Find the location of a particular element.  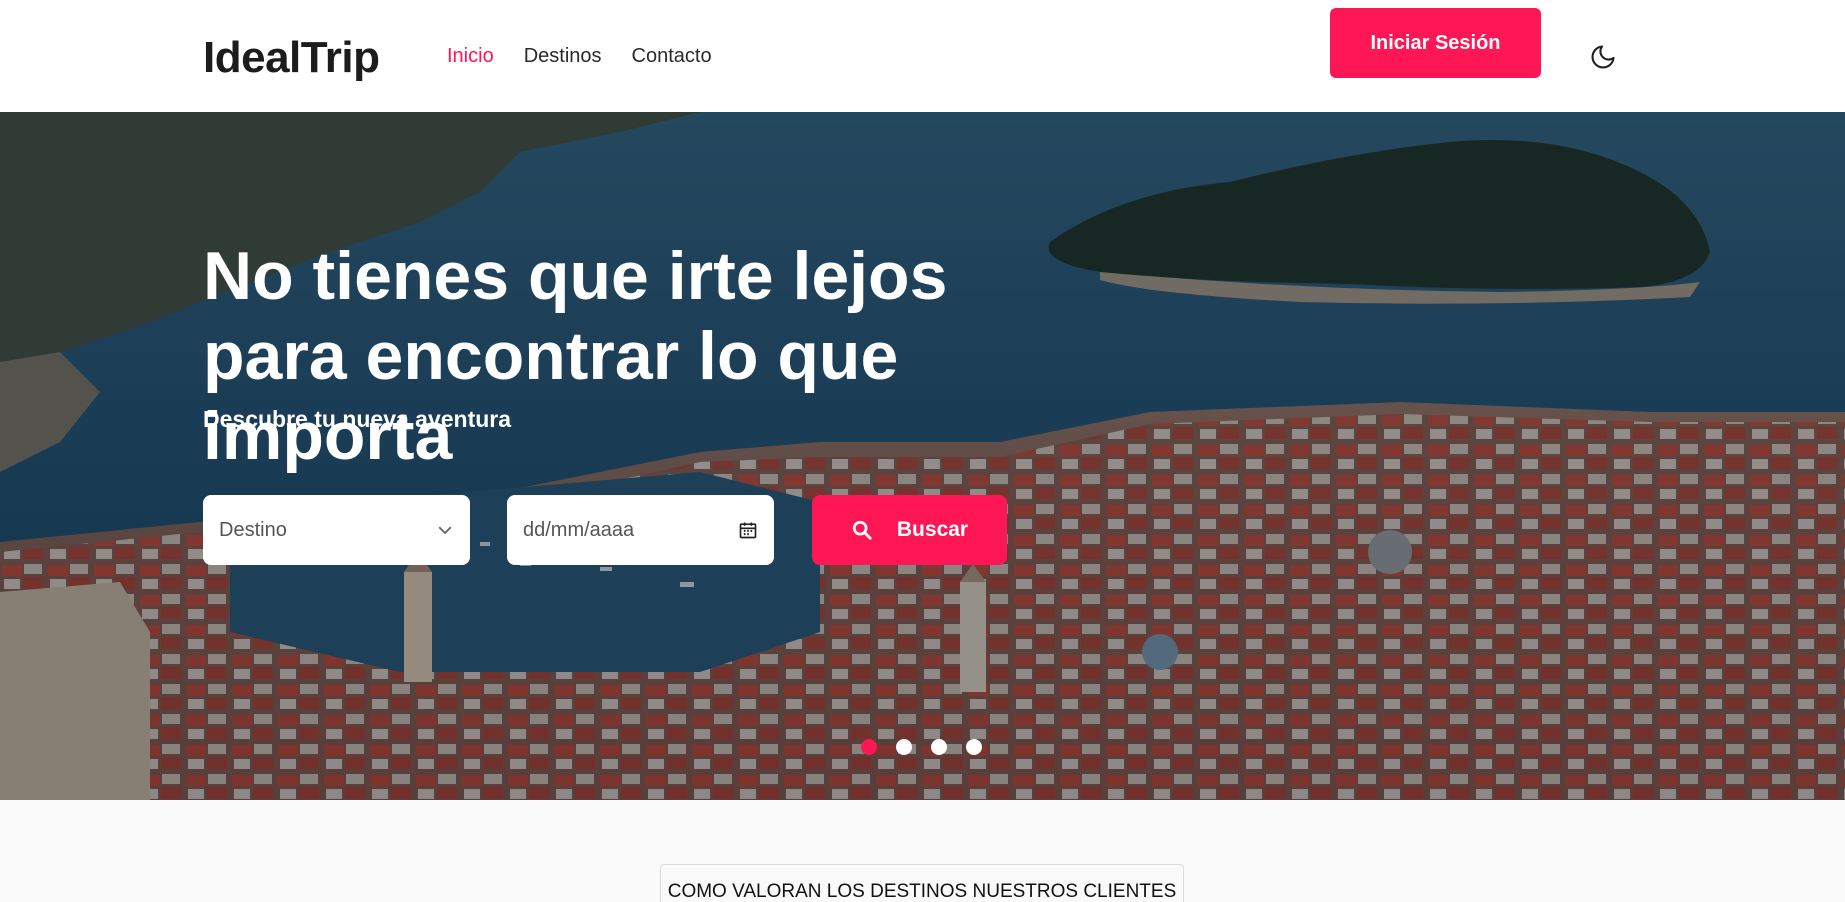

destination-select-value: Destino is located at coordinates (253, 529).